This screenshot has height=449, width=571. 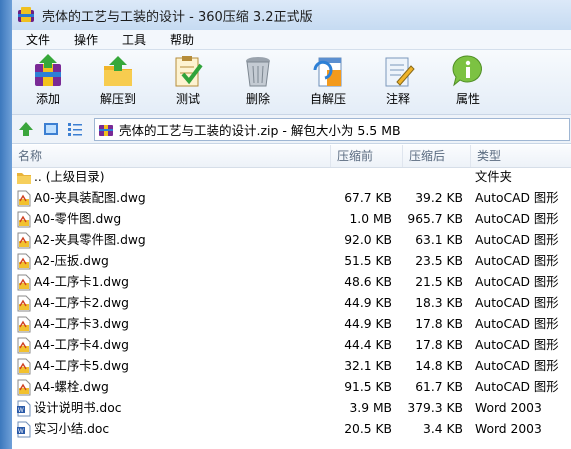 What do you see at coordinates (118, 71) in the screenshot?
I see `extract-to-icon` at bounding box center [118, 71].